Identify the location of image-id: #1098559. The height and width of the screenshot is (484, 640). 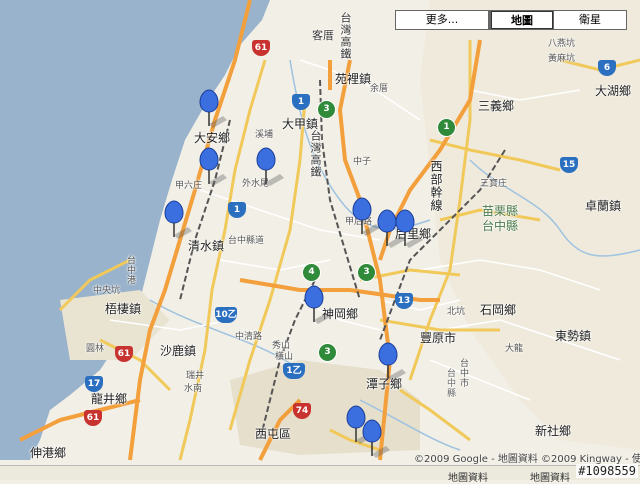
(607, 471).